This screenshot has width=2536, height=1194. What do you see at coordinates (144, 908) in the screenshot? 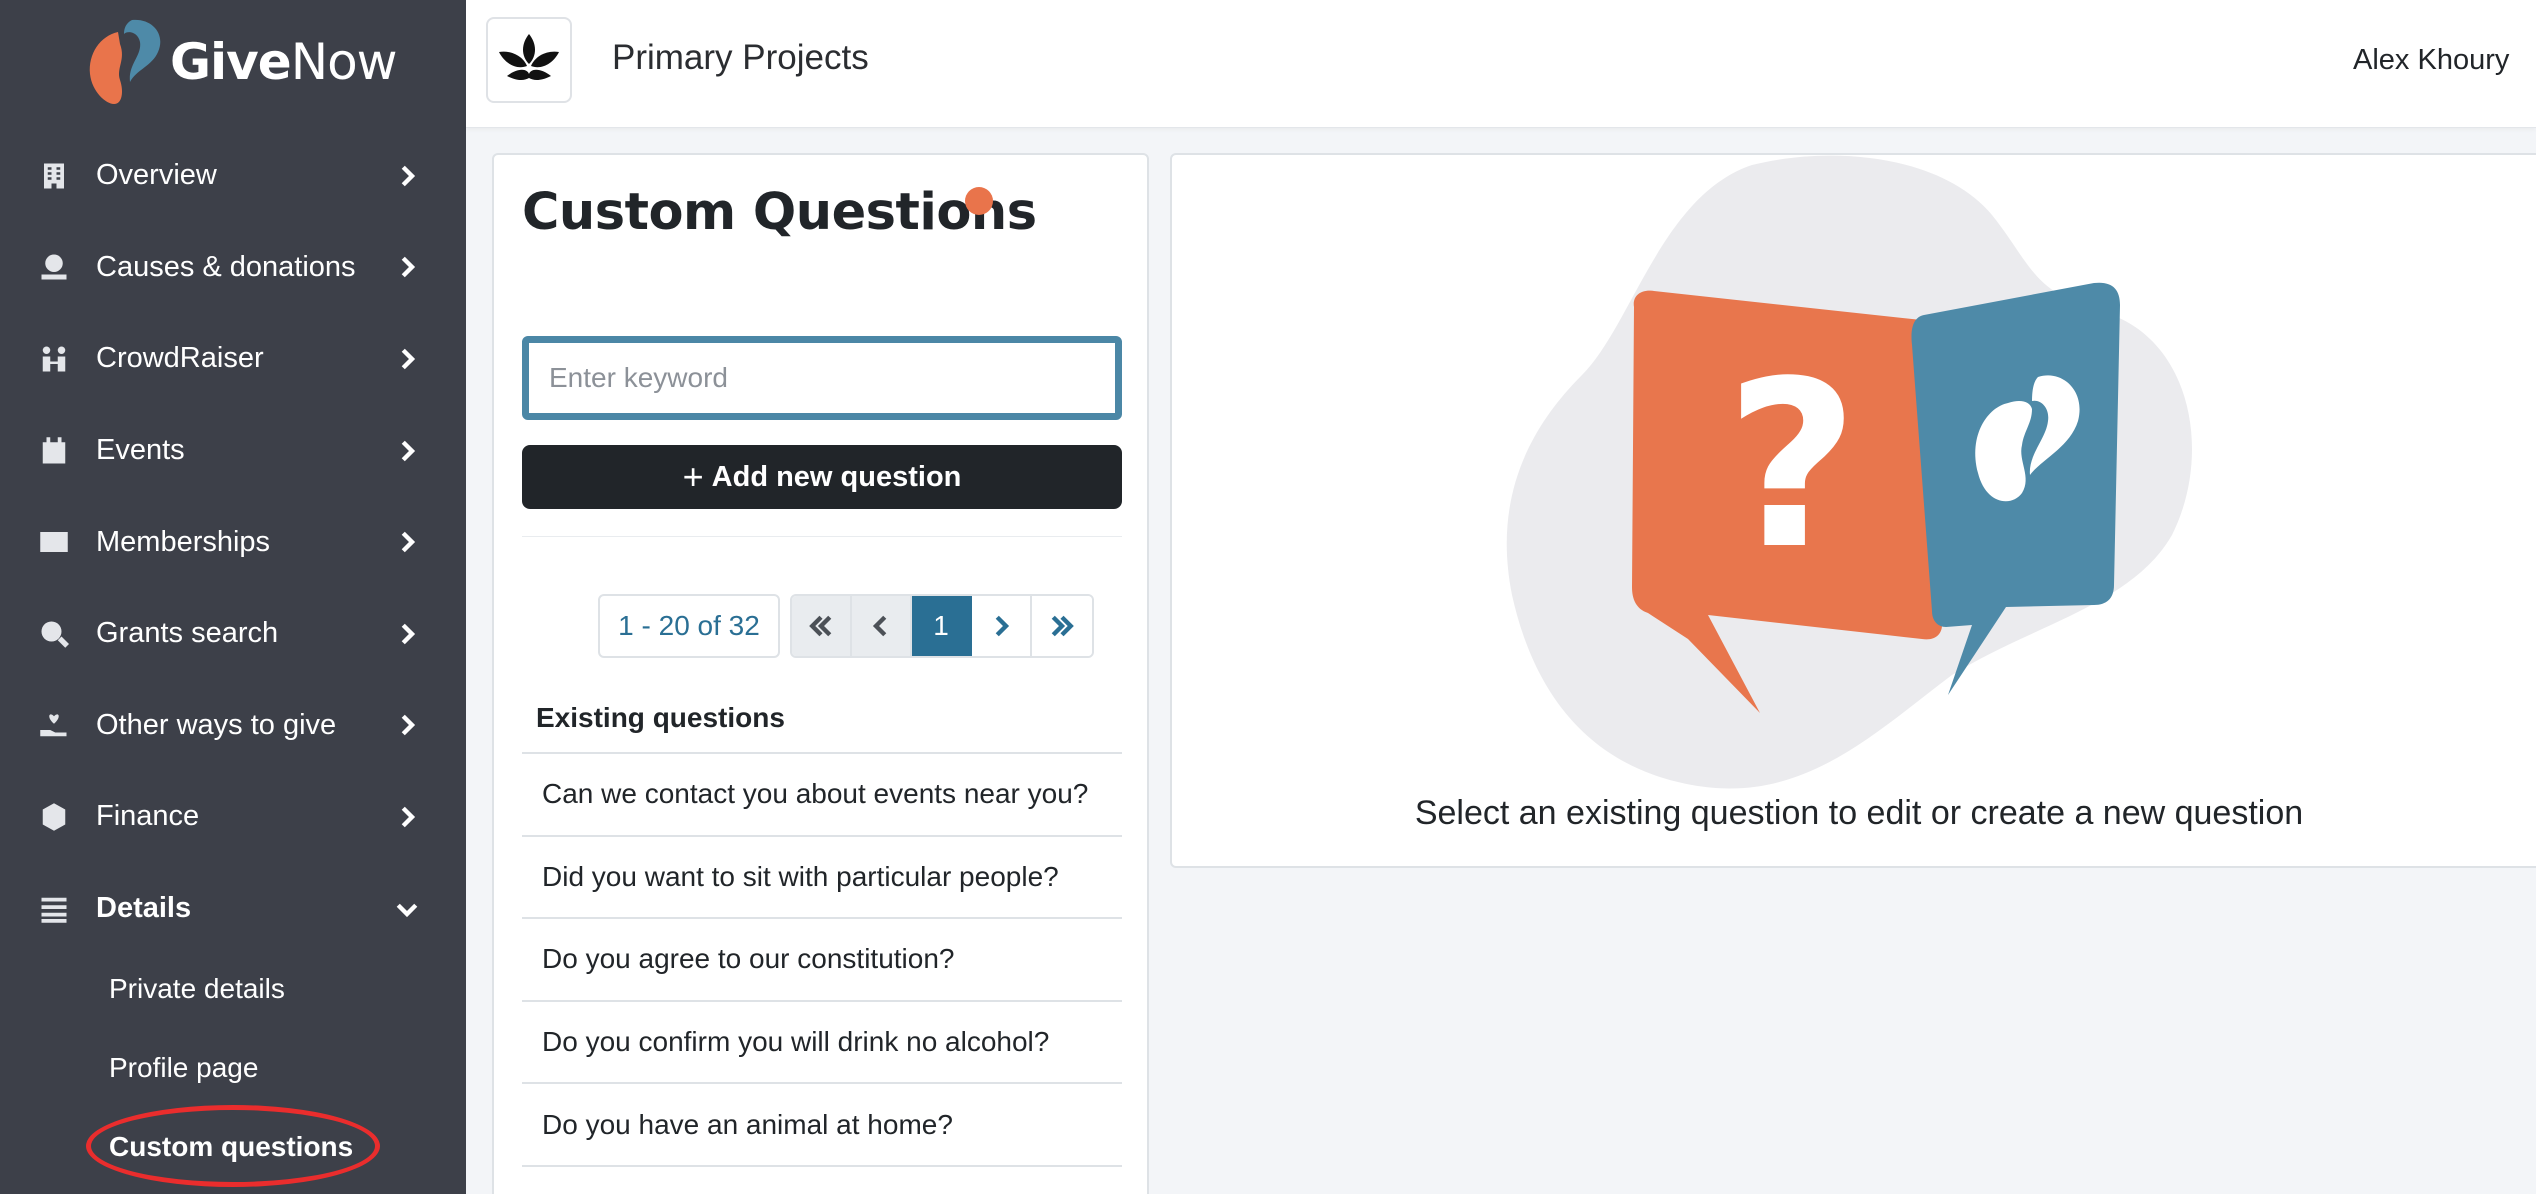
I see `sidebar-item-label: Details` at bounding box center [144, 908].